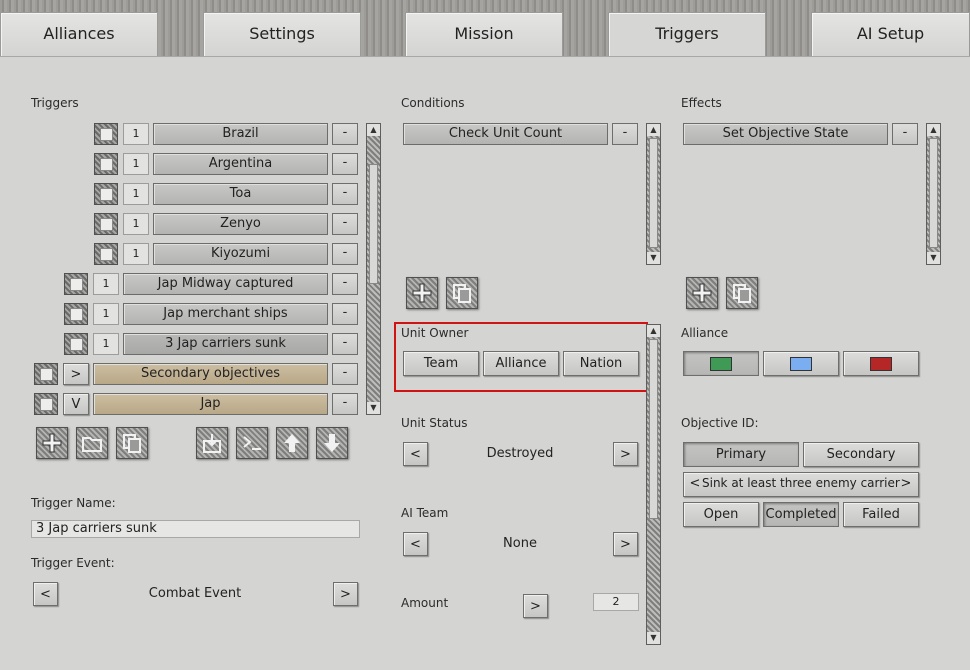 The height and width of the screenshot is (670, 970). Describe the element at coordinates (741, 454) in the screenshot. I see `objective-primary-button: Primary` at that location.